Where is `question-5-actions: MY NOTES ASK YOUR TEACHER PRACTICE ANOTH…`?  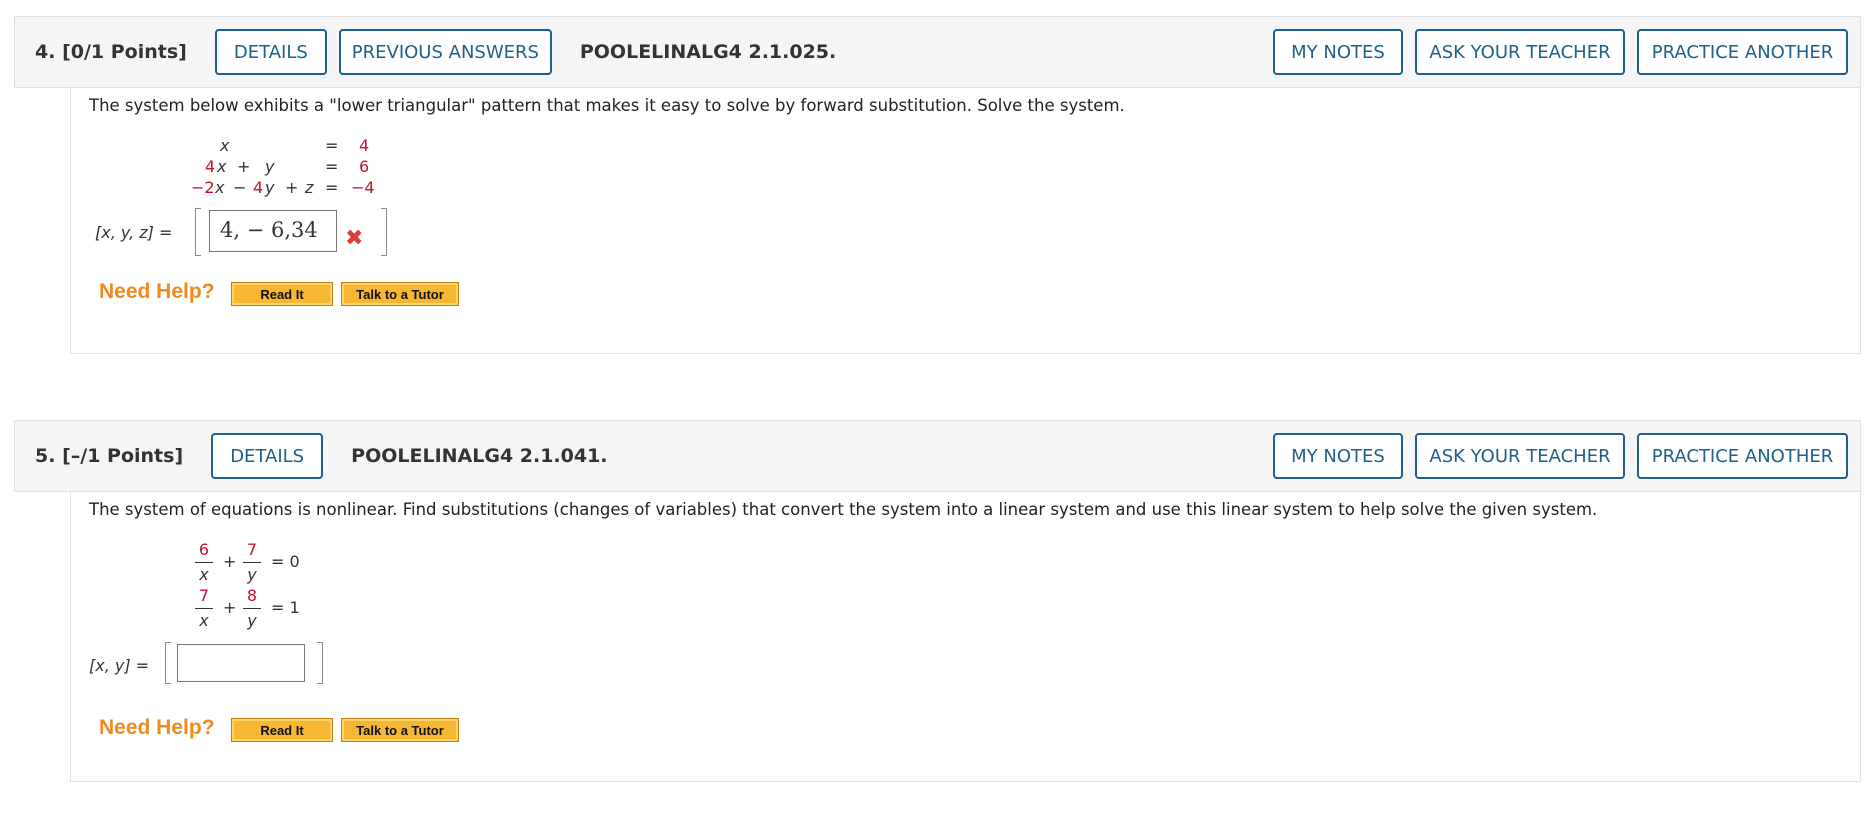 question-5-actions: MY NOTES ASK YOUR TEACHER PRACTICE ANOTH… is located at coordinates (1554, 456).